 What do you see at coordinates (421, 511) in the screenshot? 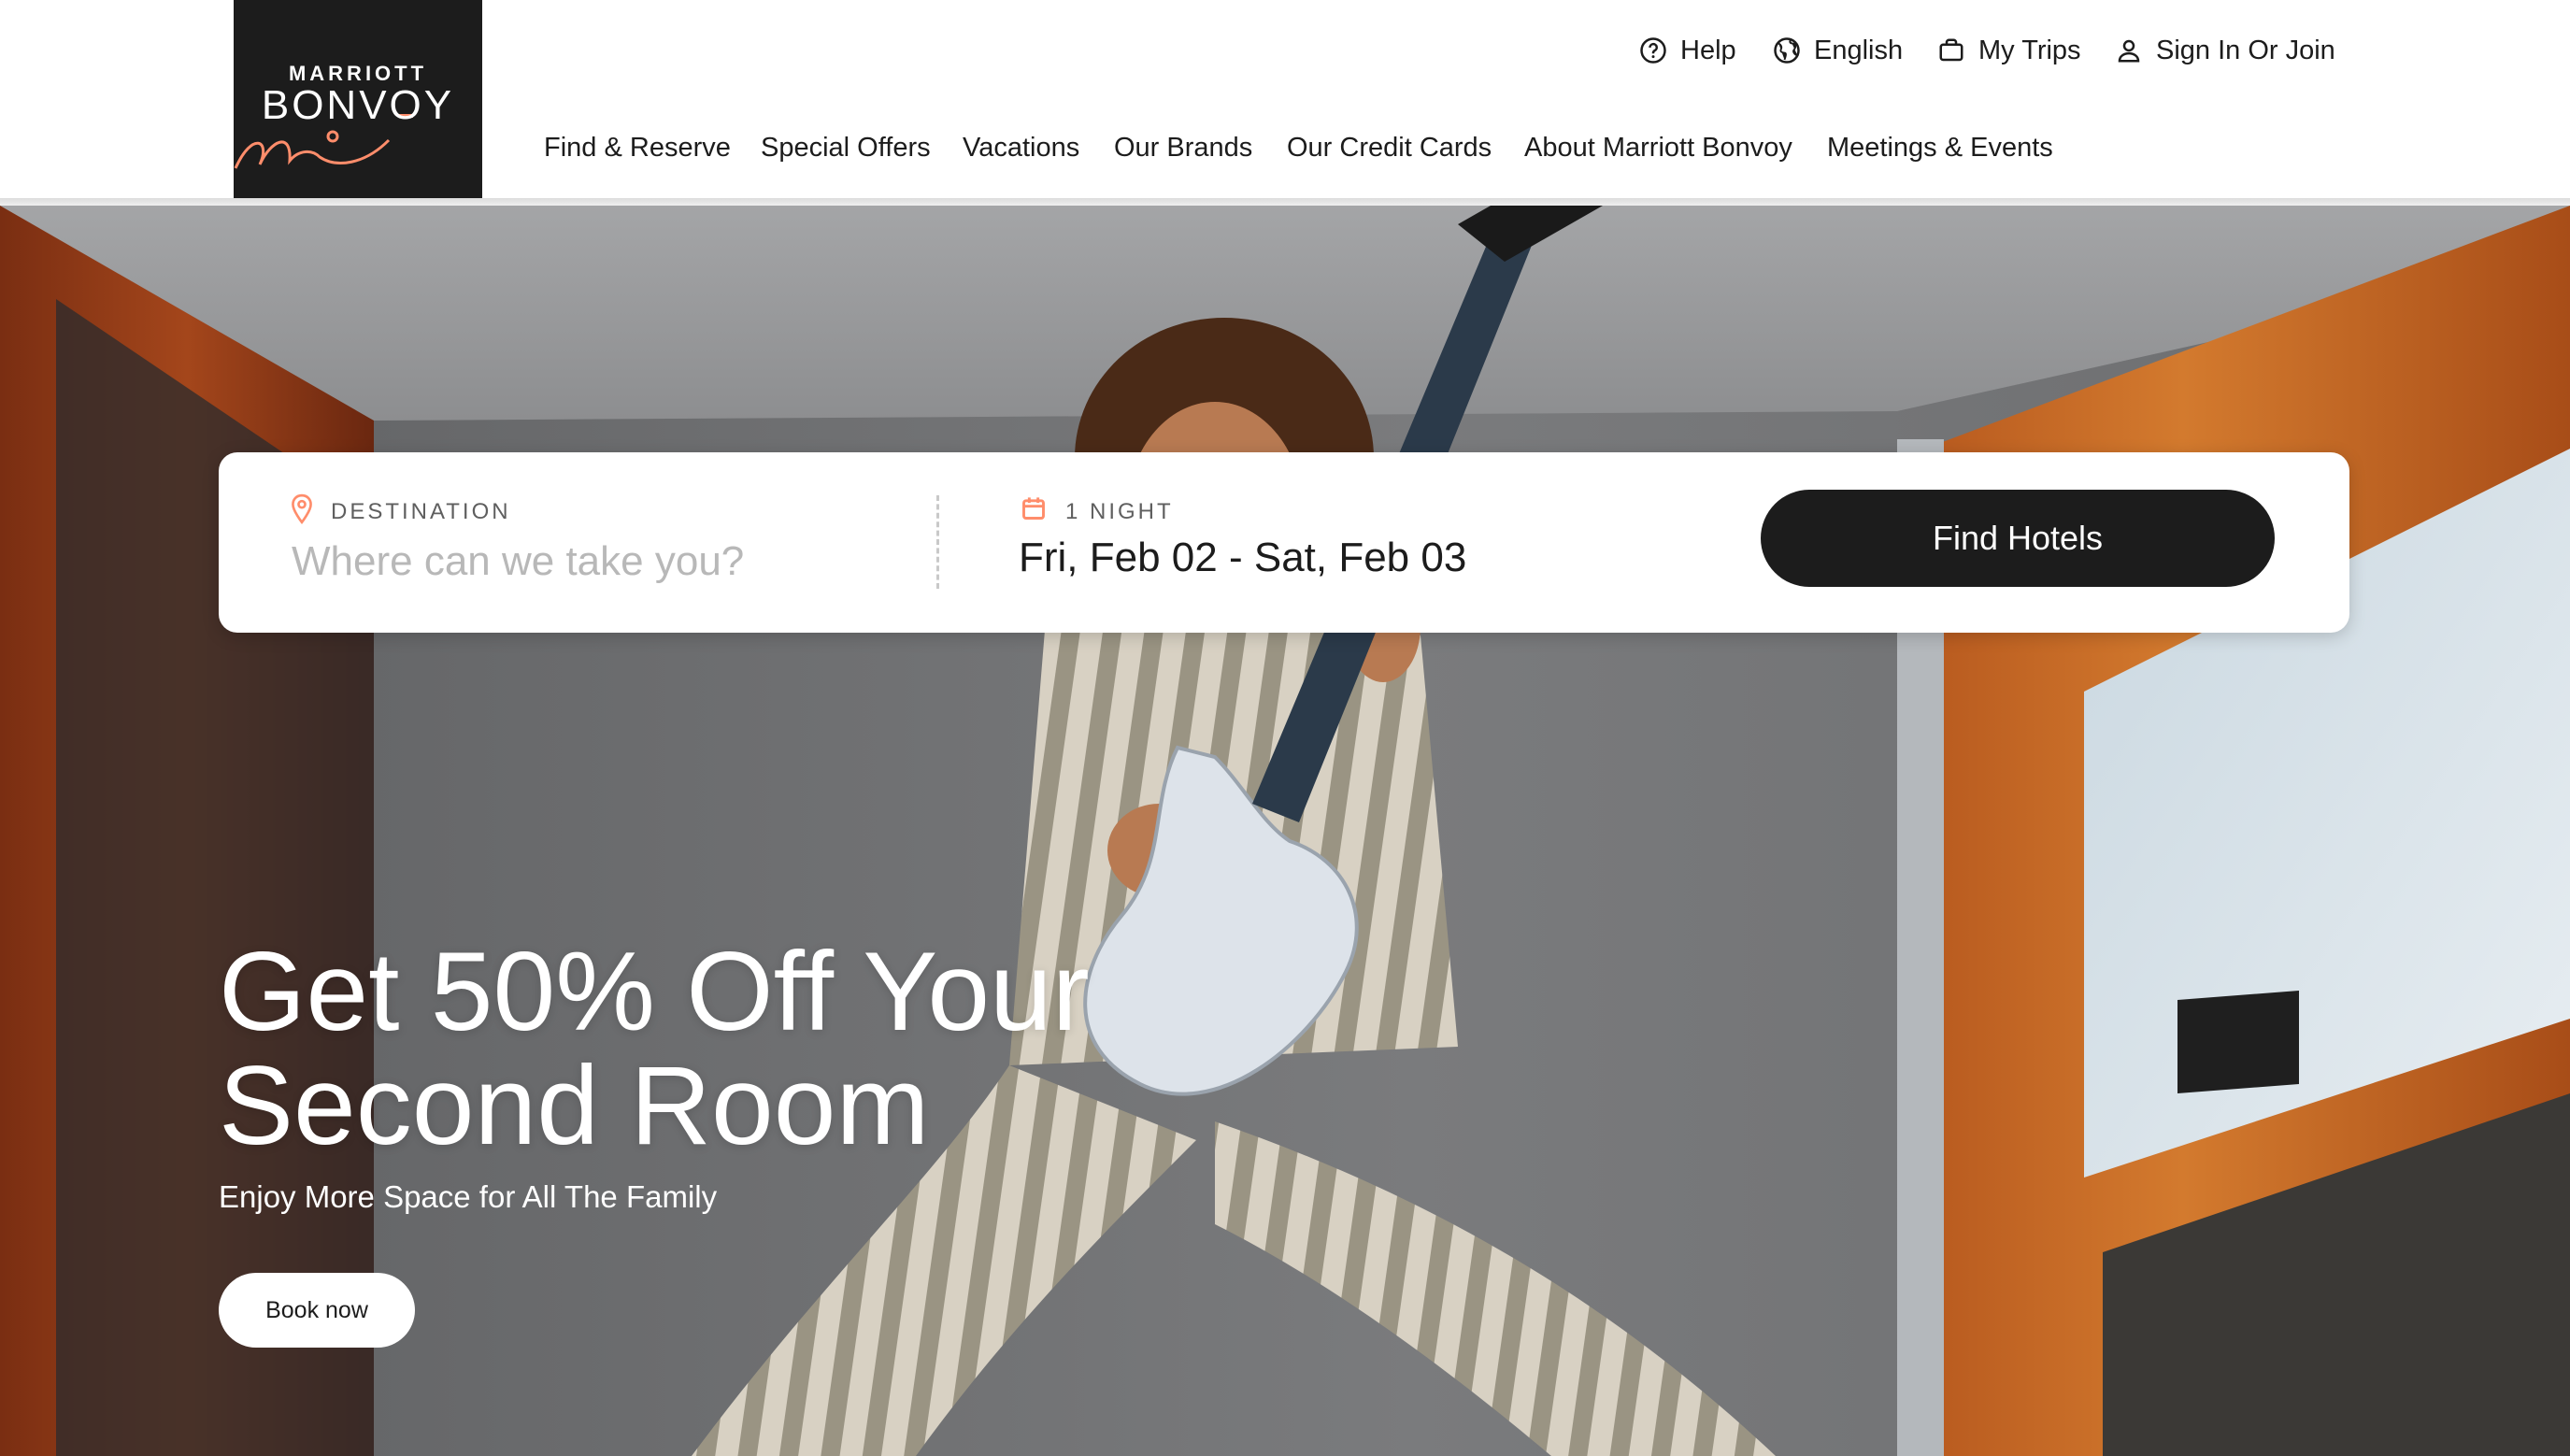
I see `destination-label: DESTINATION` at bounding box center [421, 511].